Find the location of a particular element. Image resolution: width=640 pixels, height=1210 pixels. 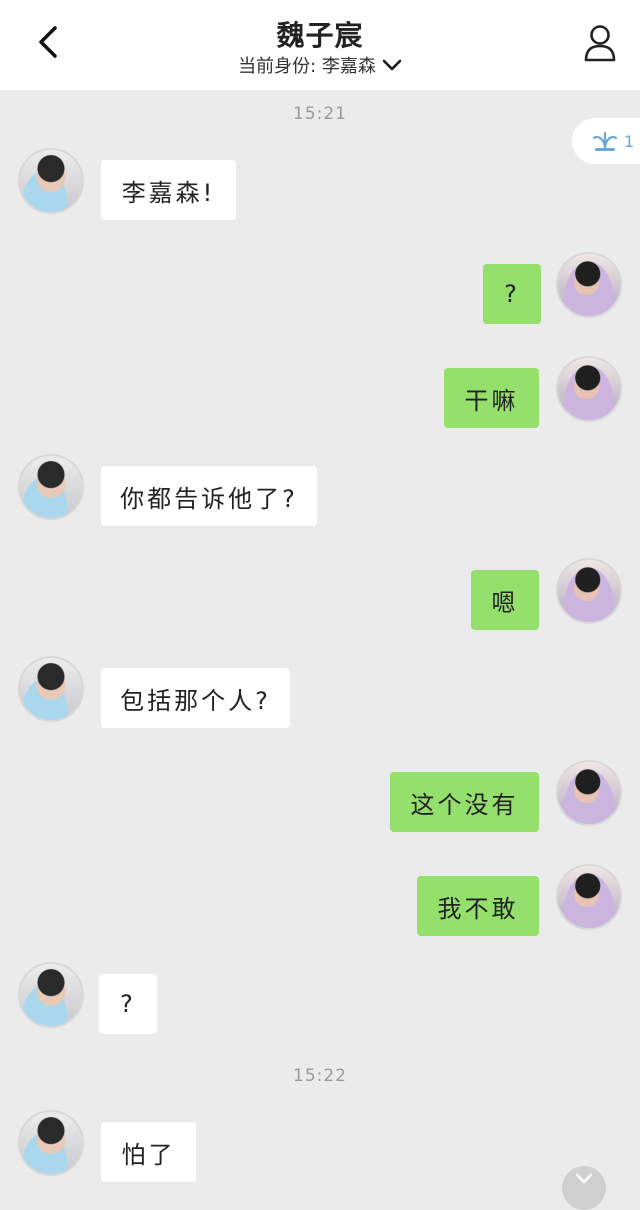

floating-badge: 1 is located at coordinates (606, 141).